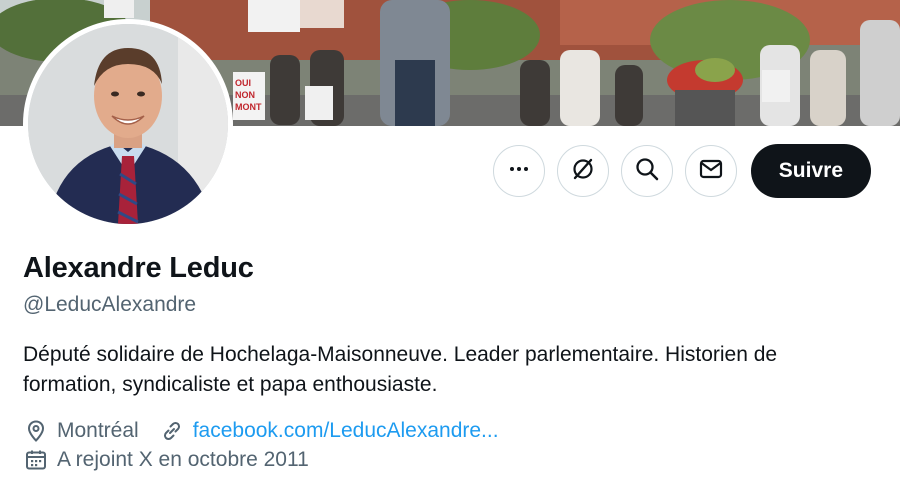 The image size is (900, 492). I want to click on search-profile-button, so click(646, 171).